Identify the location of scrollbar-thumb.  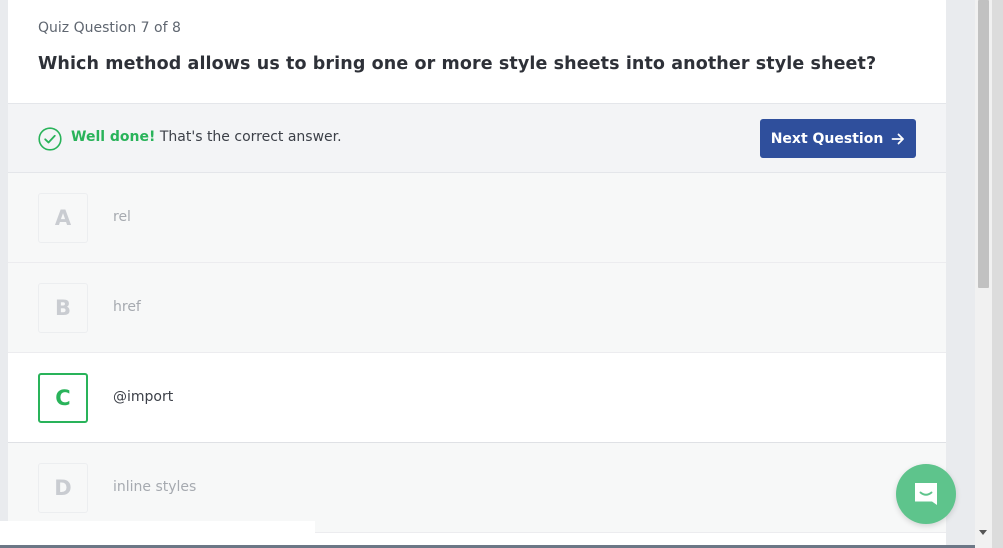
(983, 144).